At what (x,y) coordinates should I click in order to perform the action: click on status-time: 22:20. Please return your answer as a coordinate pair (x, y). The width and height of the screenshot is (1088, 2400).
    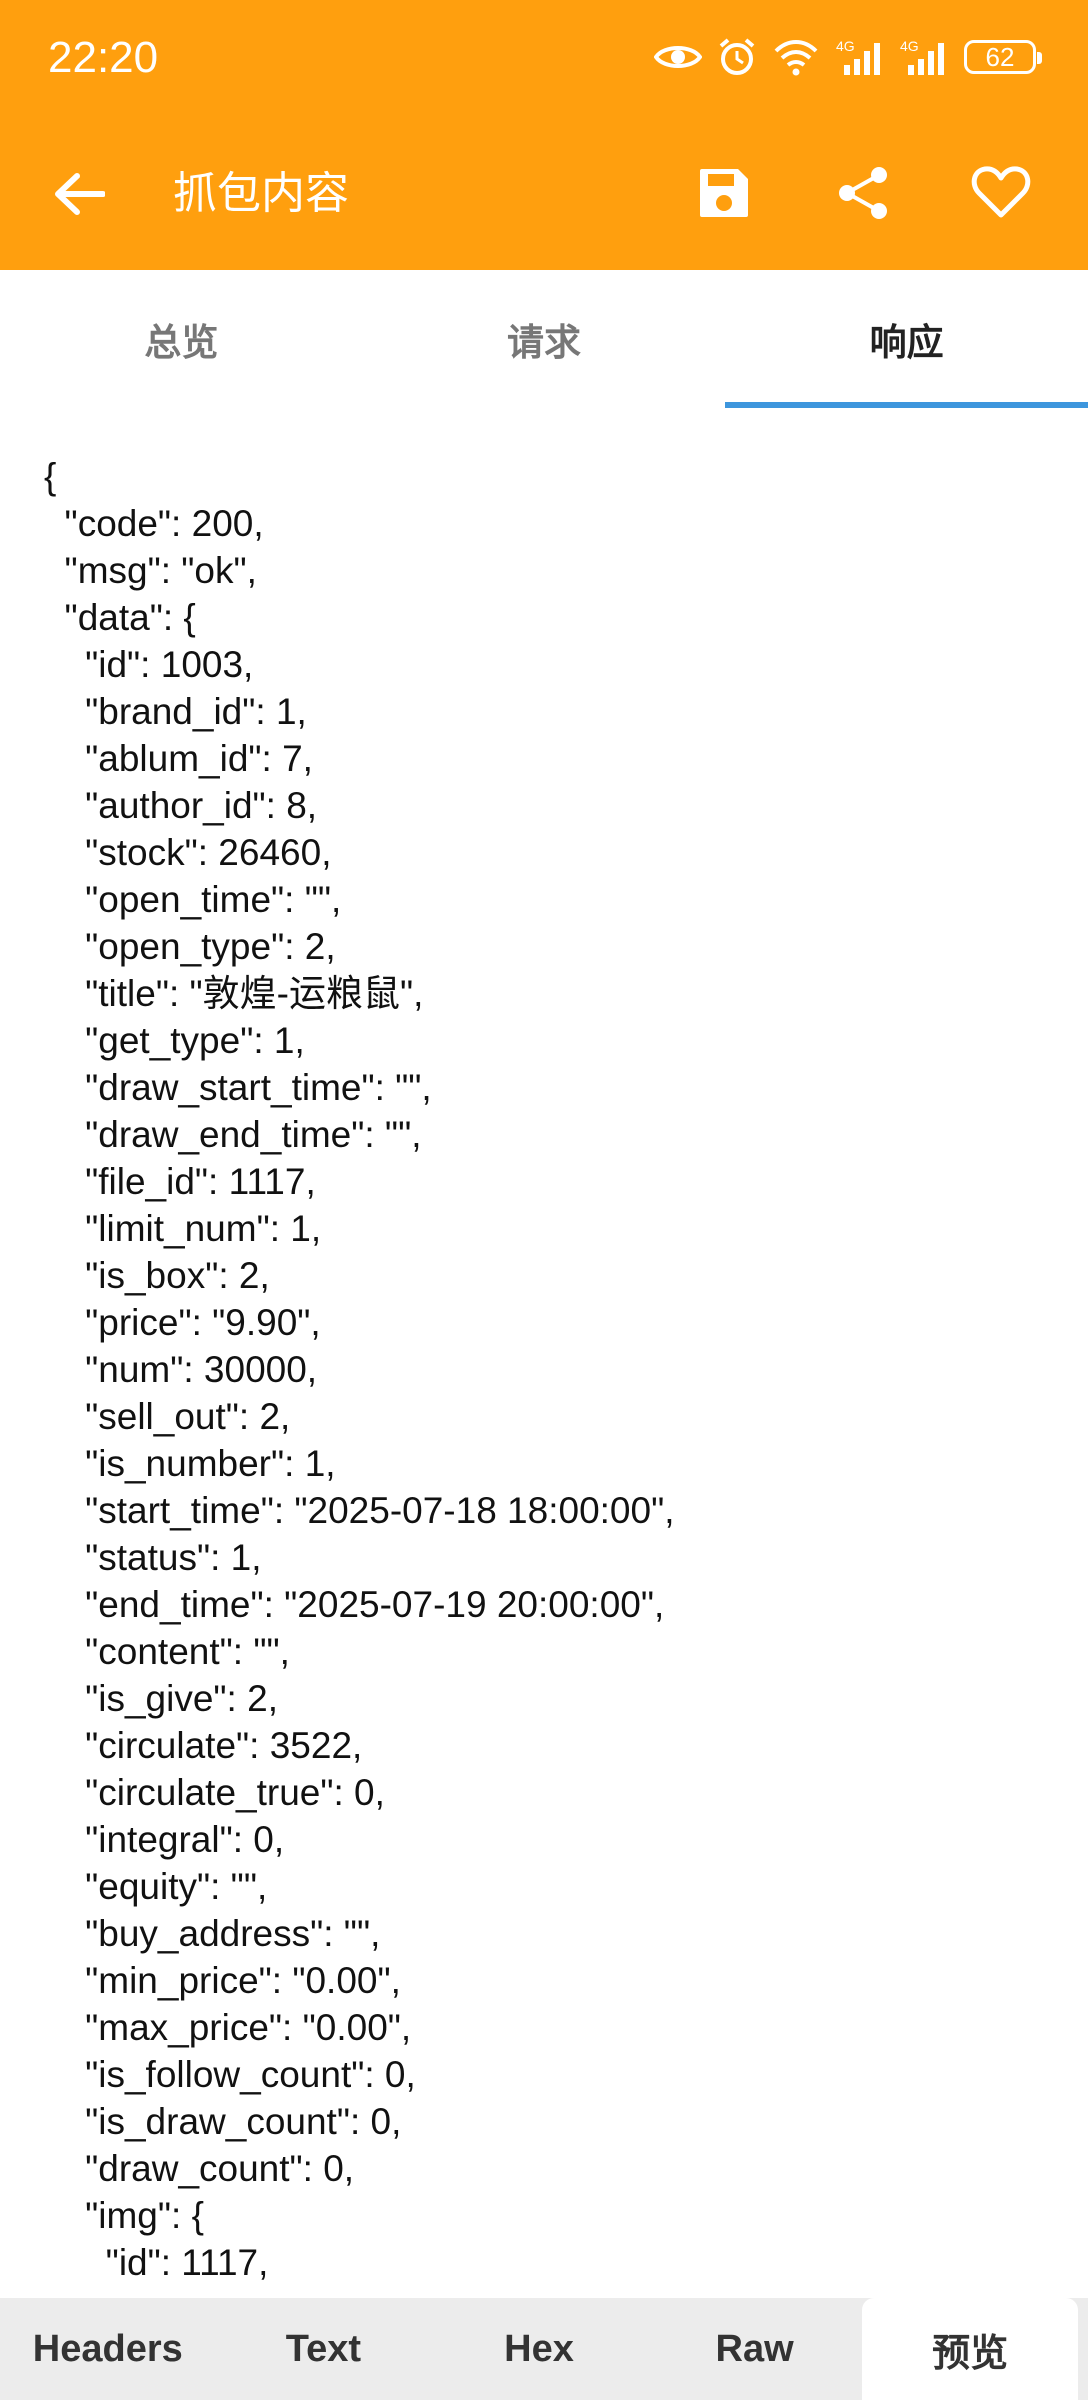
    Looking at the image, I should click on (103, 57).